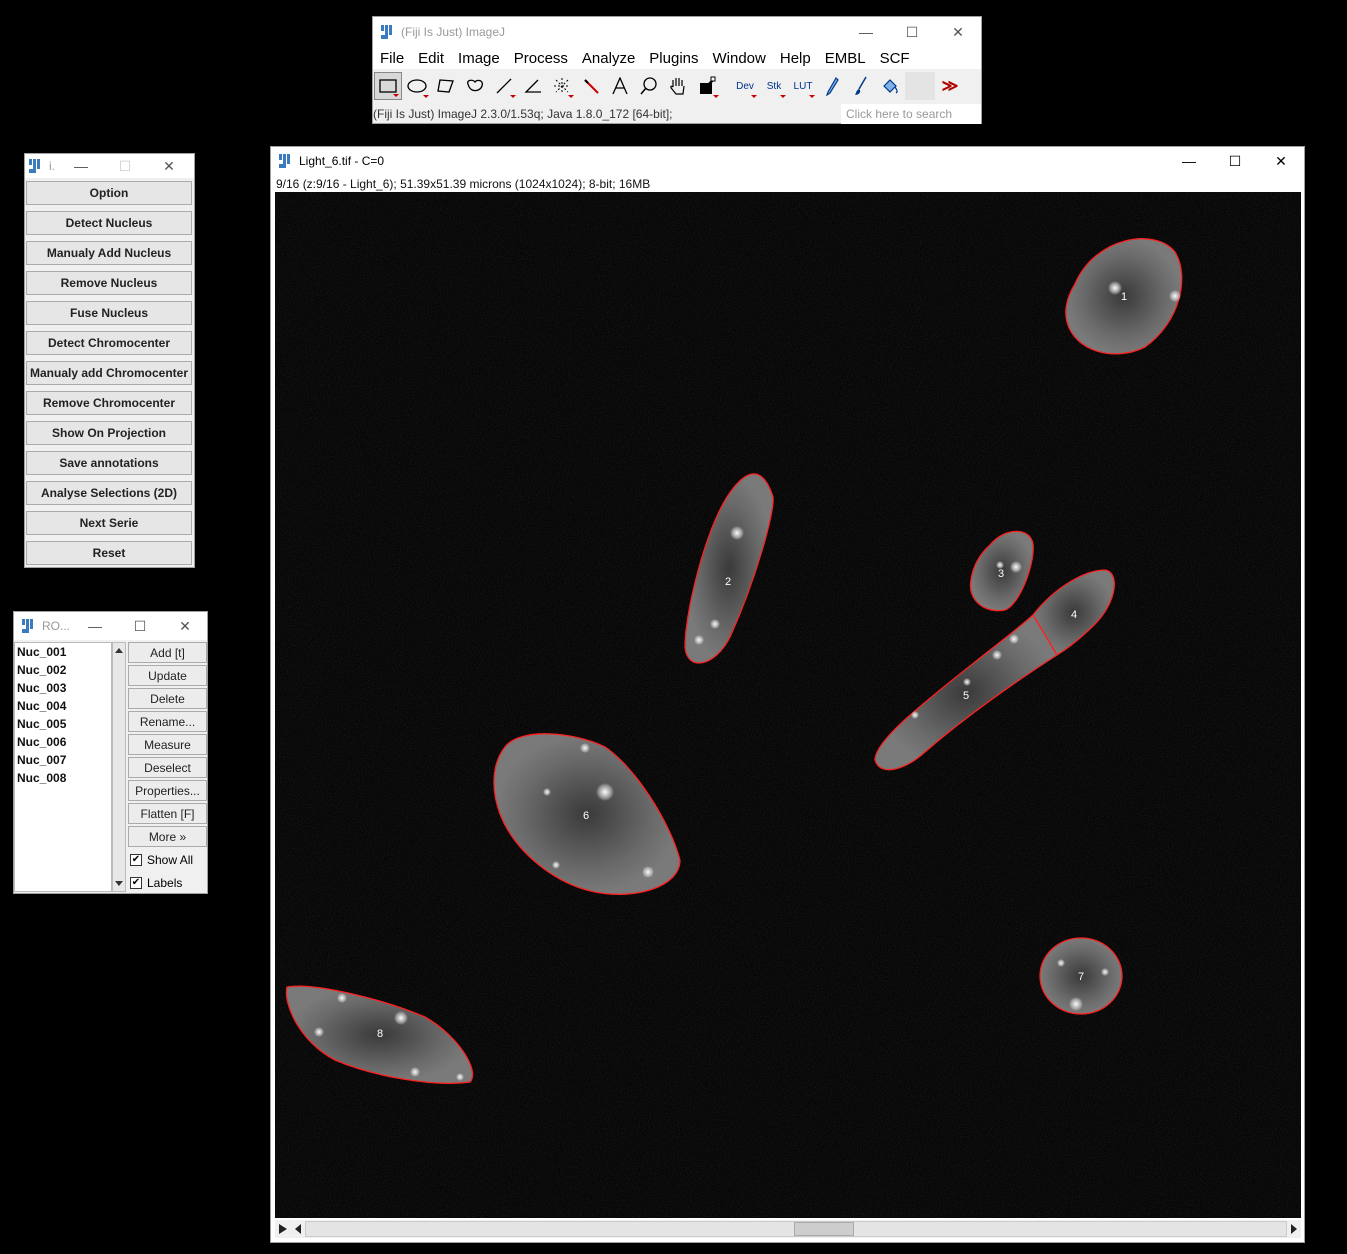 Image resolution: width=1347 pixels, height=1254 pixels. I want to click on list-item: Nuc_004, so click(63, 706).